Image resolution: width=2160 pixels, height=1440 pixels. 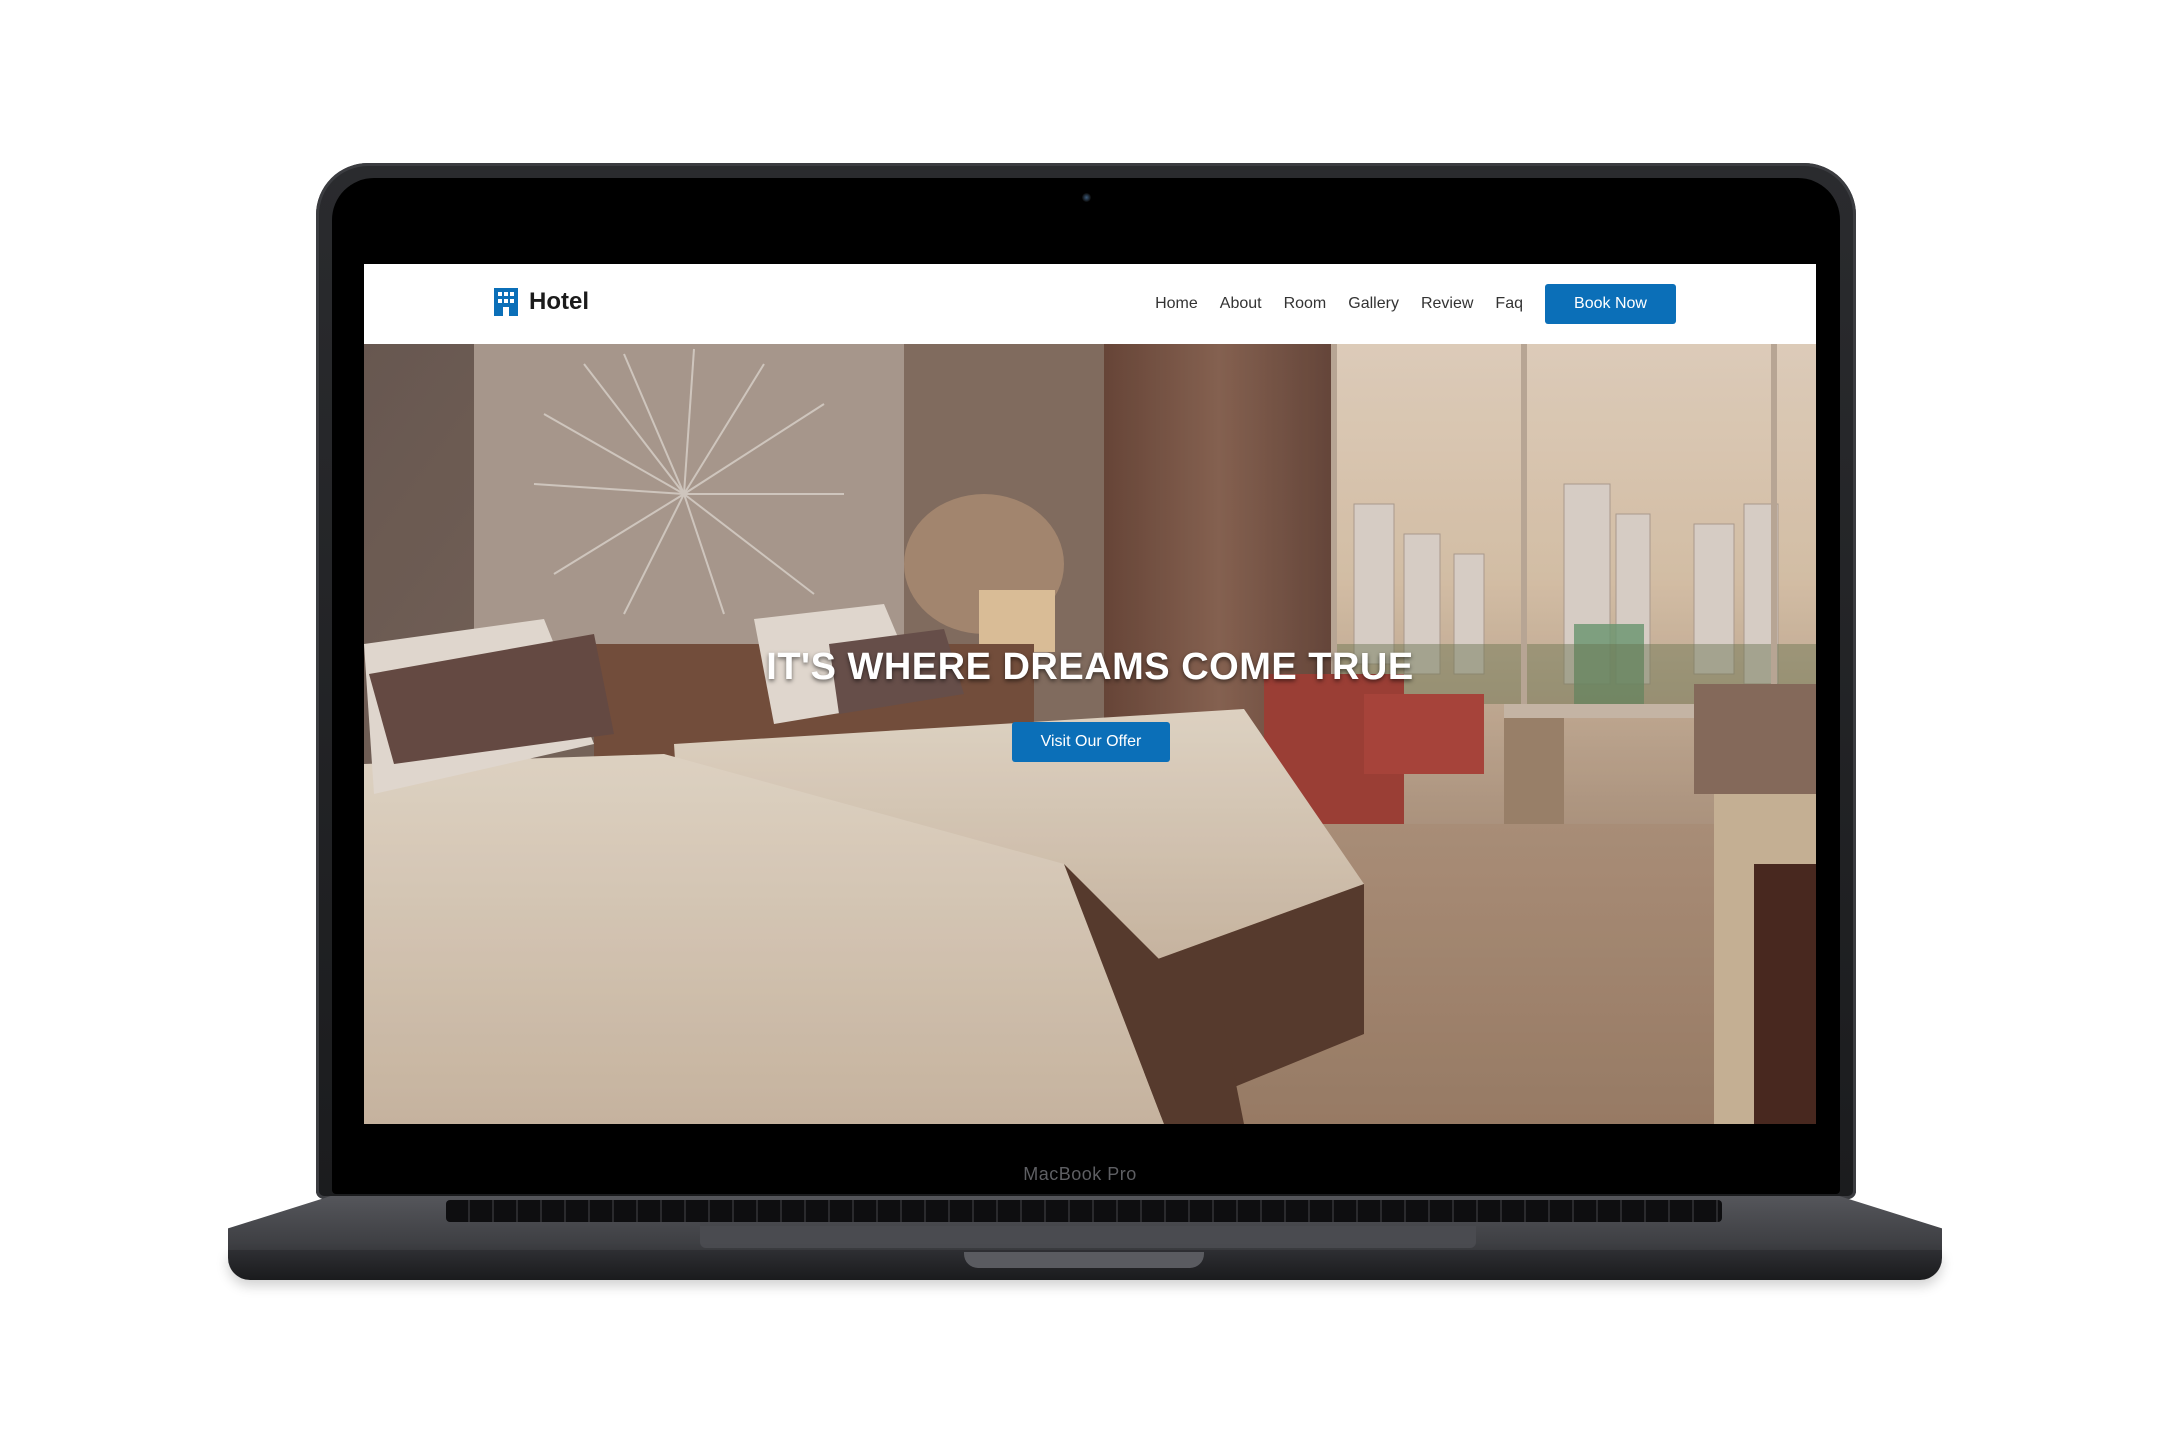 I want to click on nav-link-gallery: Gallery, so click(x=1373, y=304).